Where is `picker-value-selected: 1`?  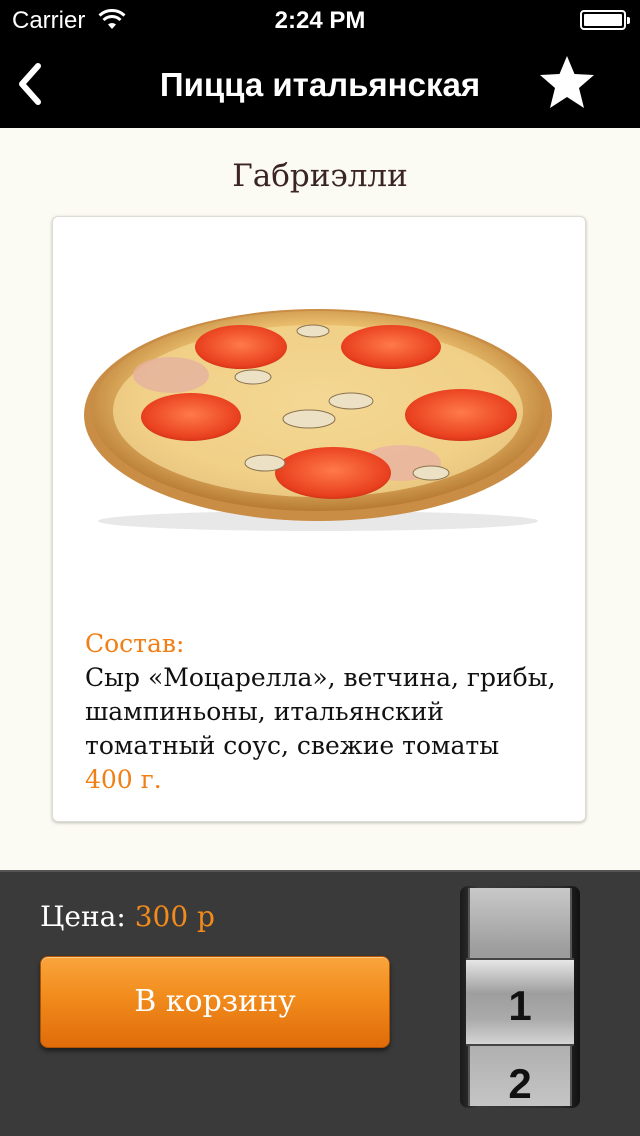 picker-value-selected: 1 is located at coordinates (520, 1006).